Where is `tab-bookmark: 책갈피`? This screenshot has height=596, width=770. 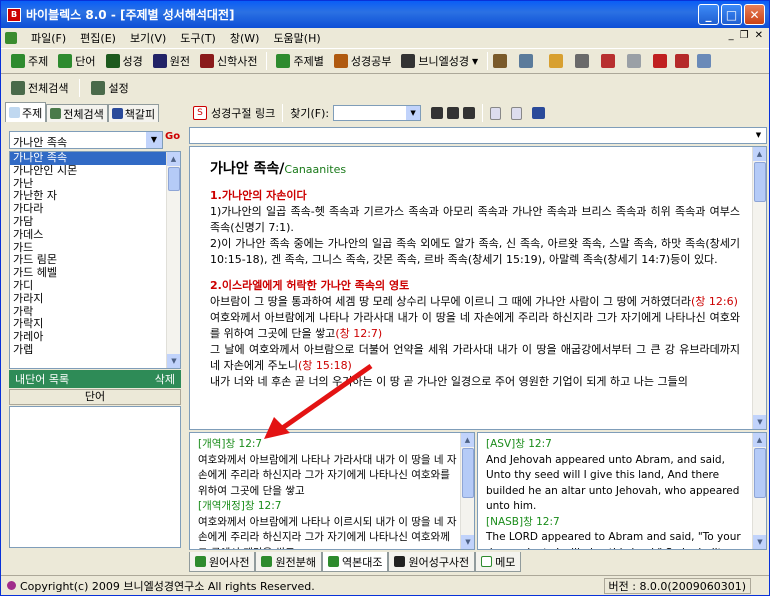 tab-bookmark: 책갈피 is located at coordinates (133, 113).